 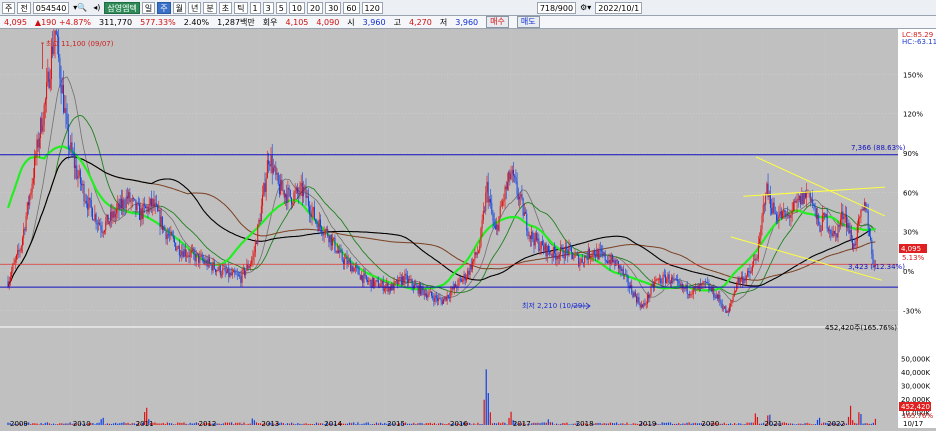 I want to click on minute-1: 1, so click(x=255, y=7).